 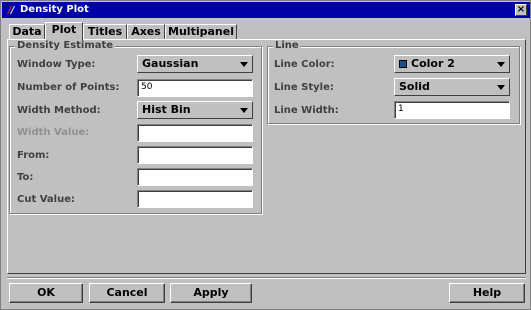 I want to click on button-separator, so click(x=266, y=278).